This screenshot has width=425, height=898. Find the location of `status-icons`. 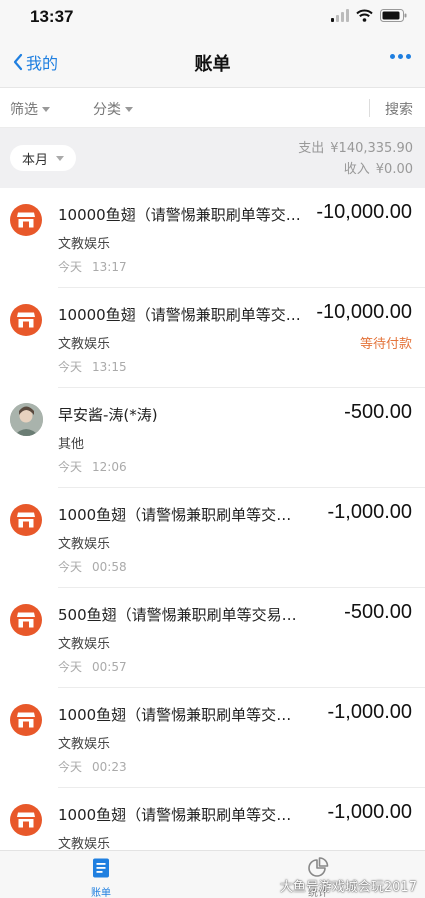

status-icons is located at coordinates (369, 15).